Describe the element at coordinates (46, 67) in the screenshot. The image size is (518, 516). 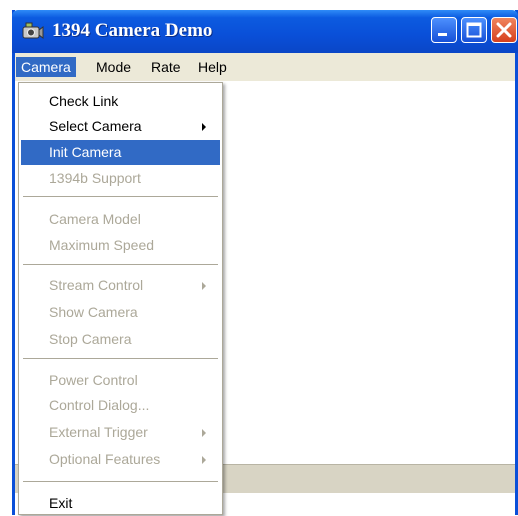
I see `menu-camera: Camera` at that location.